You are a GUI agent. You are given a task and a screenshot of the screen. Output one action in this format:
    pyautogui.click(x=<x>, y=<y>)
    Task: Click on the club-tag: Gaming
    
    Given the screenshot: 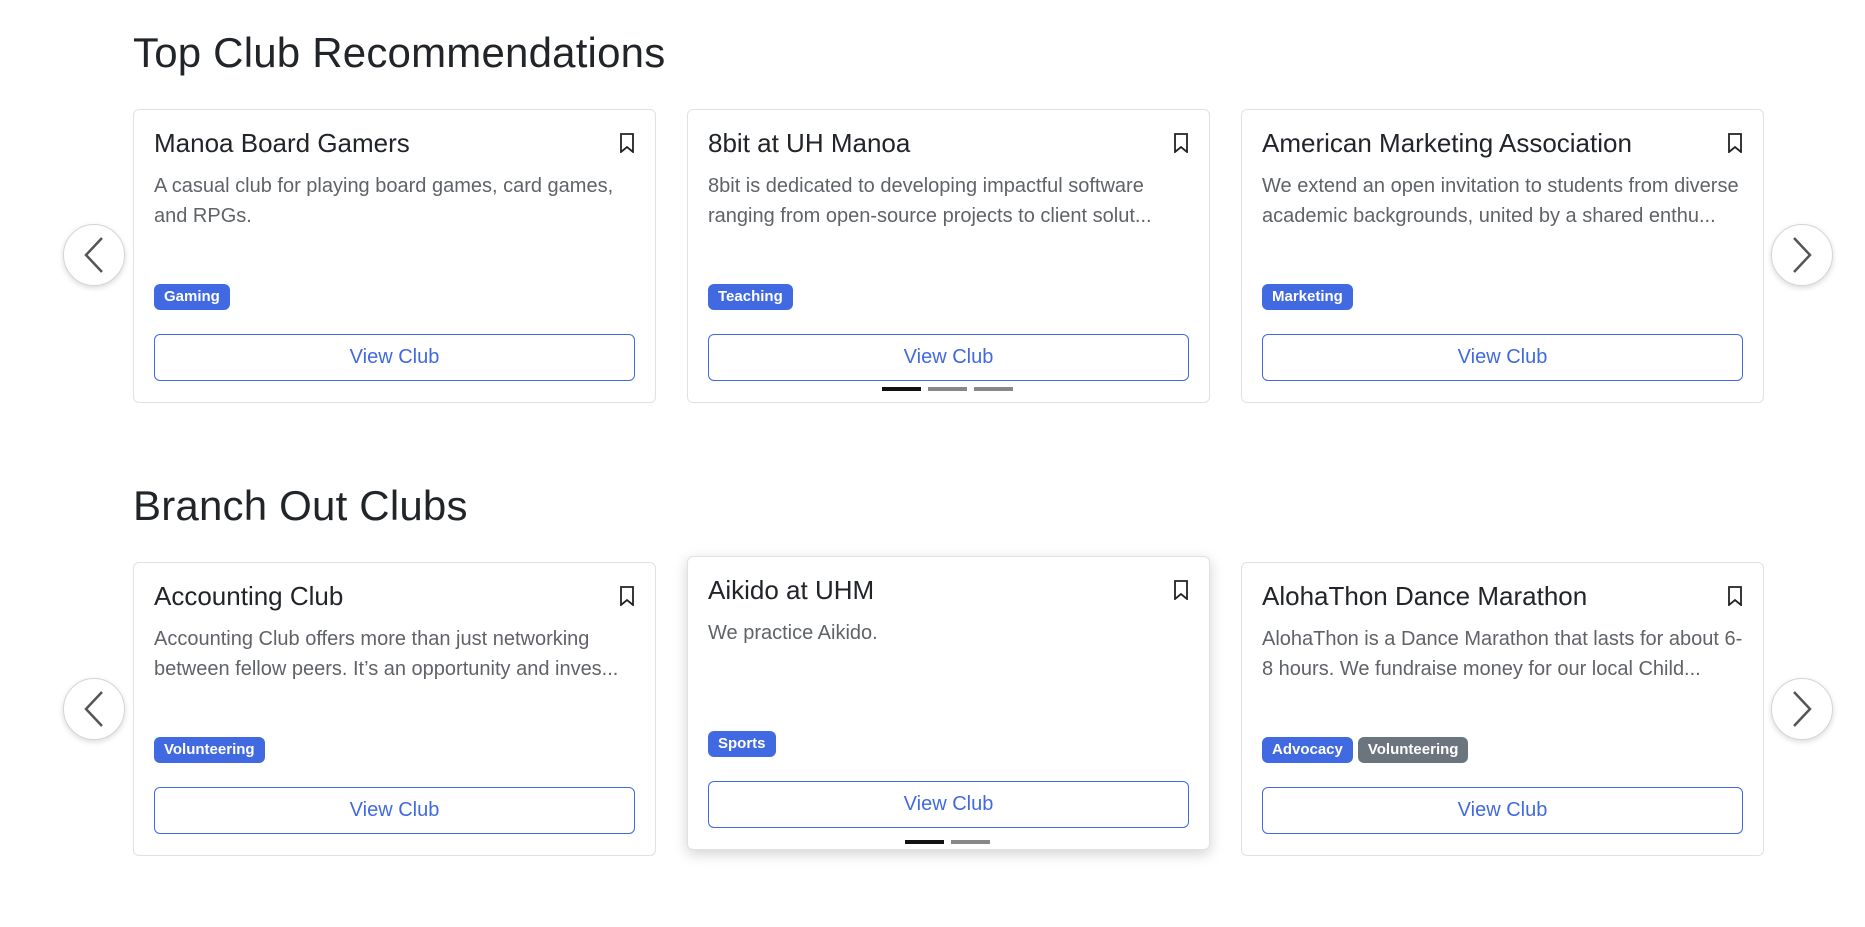 What is the action you would take?
    pyautogui.click(x=192, y=297)
    